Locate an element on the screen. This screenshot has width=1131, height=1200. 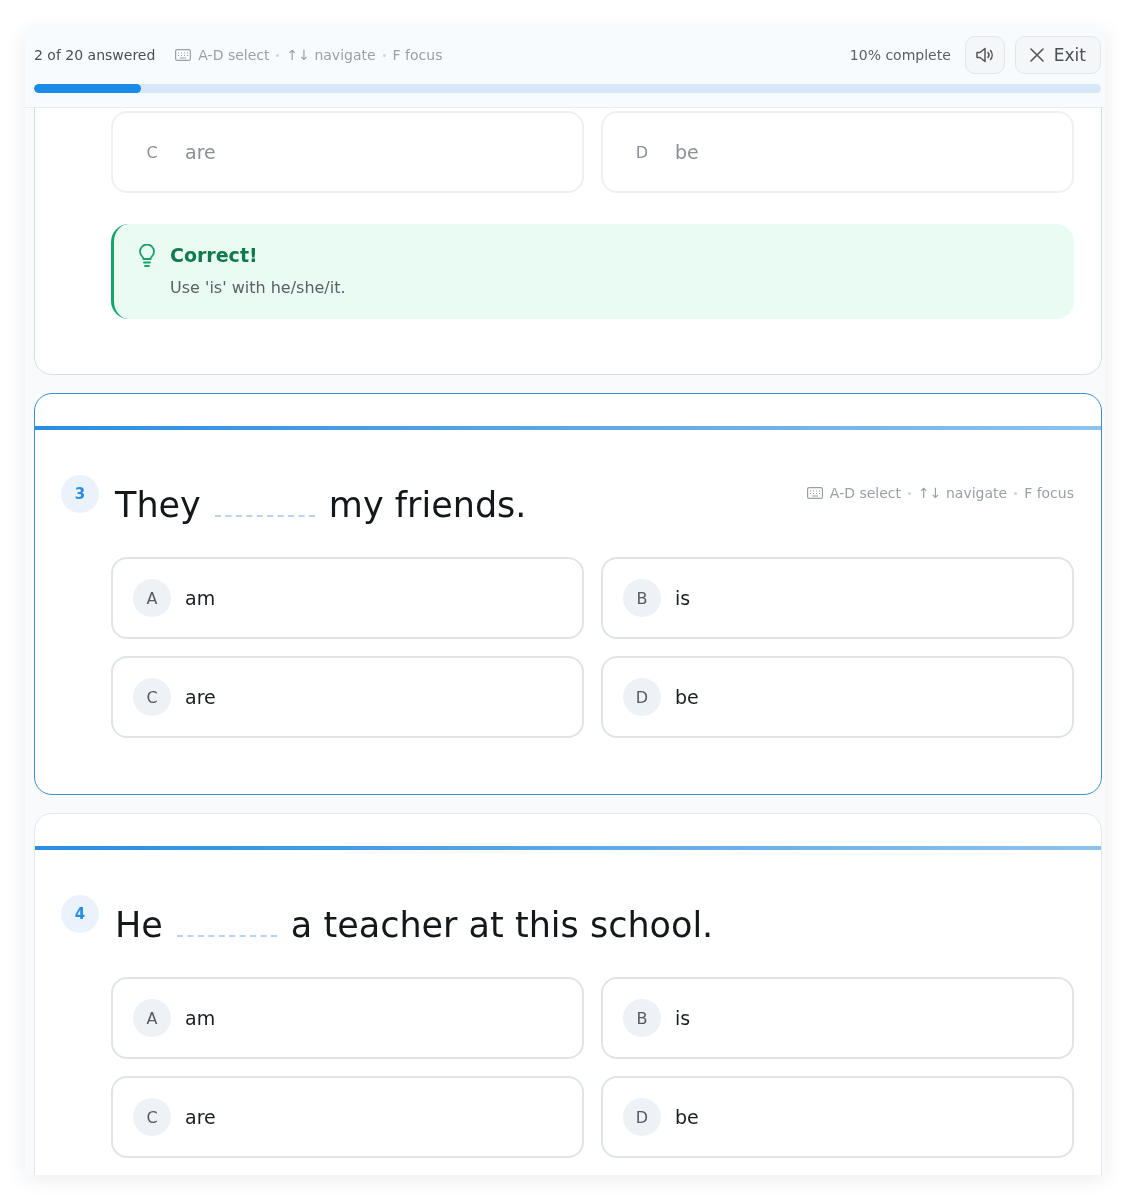
question-text: They is located at coordinates (158, 505).